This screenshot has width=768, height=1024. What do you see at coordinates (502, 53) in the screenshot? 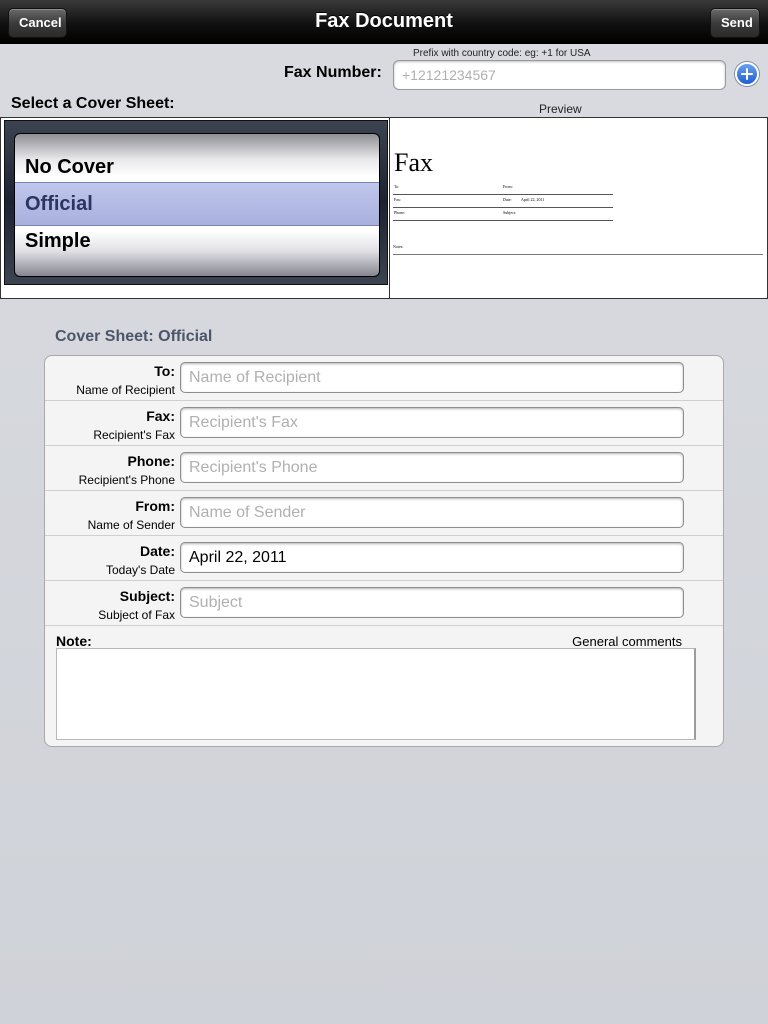
I see `fax-number-hint: Prefix with country code: eg: +1 for USA` at bounding box center [502, 53].